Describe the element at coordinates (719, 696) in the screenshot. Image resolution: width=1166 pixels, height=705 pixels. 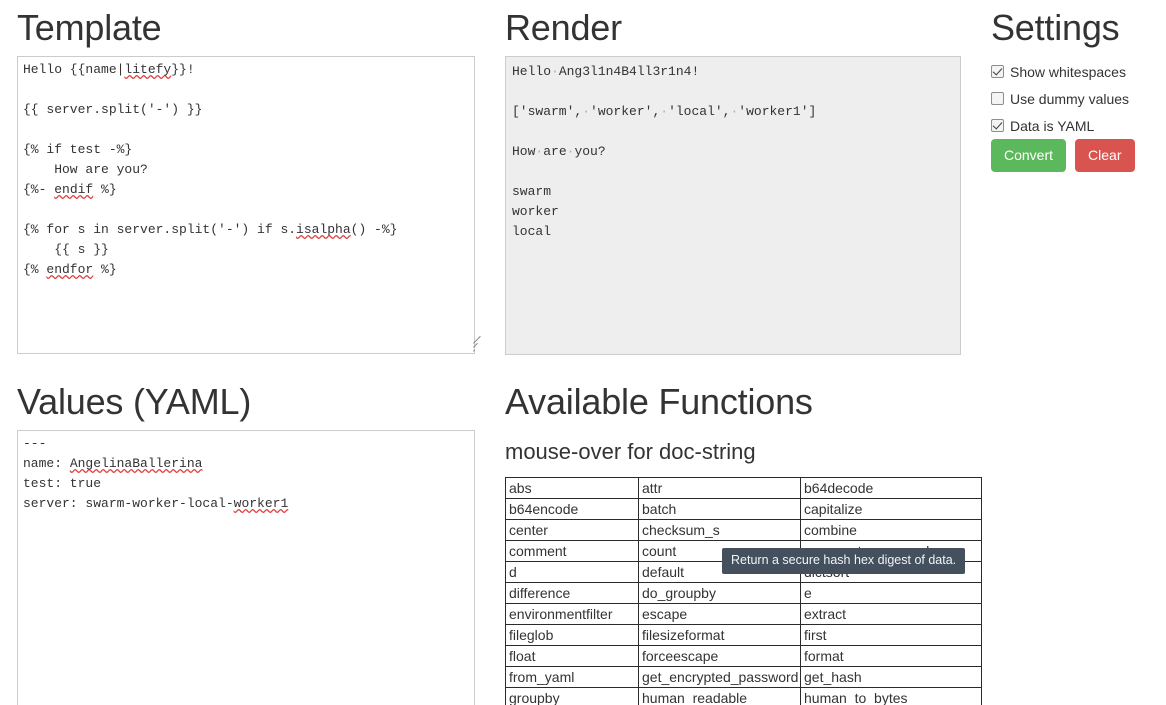
I see `function-cell: human_readable` at that location.